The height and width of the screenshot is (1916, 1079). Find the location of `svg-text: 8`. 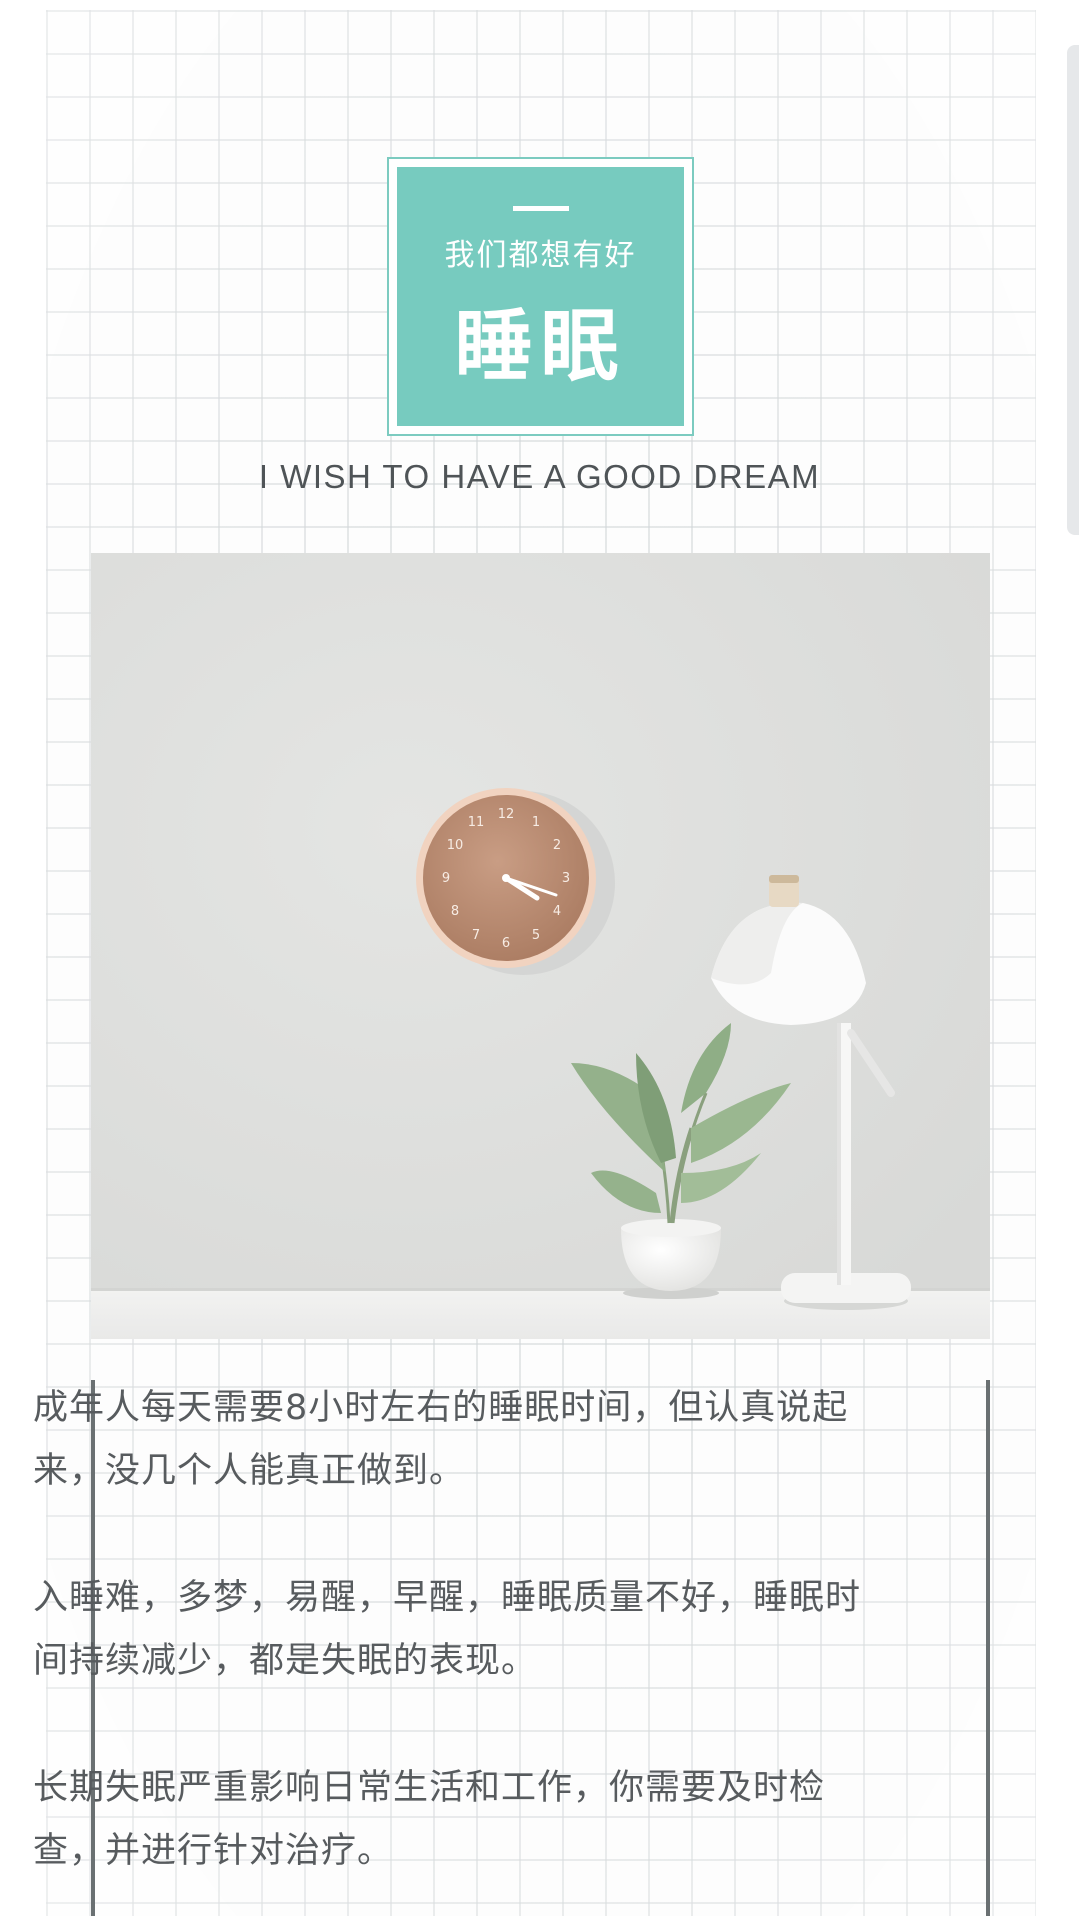

svg-text: 8 is located at coordinates (455, 911).